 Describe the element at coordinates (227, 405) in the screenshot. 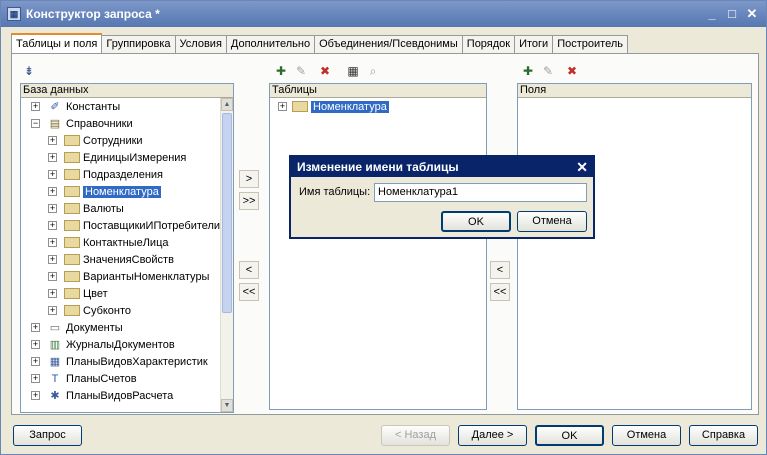

I see `scroll-down-icon: ▼` at that location.